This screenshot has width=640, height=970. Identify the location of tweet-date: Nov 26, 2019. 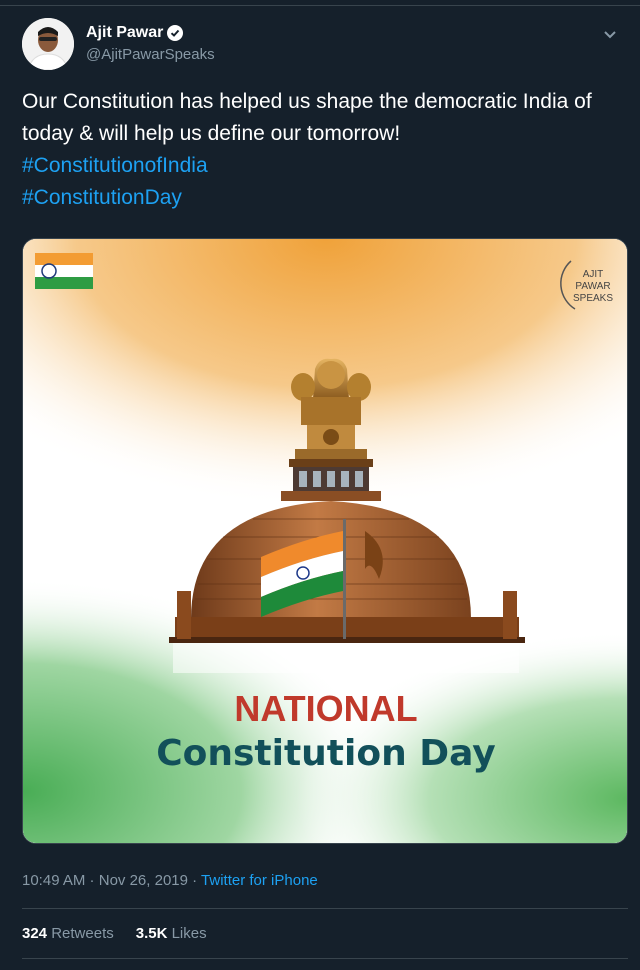
(143, 880).